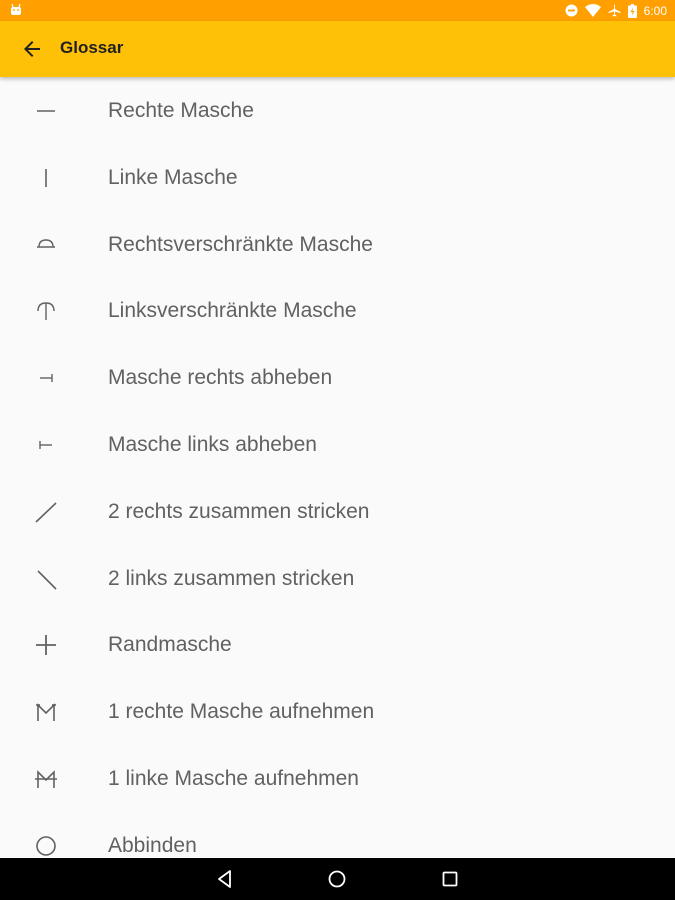  I want to click on bind-off-symbol-icon, so click(46, 845).